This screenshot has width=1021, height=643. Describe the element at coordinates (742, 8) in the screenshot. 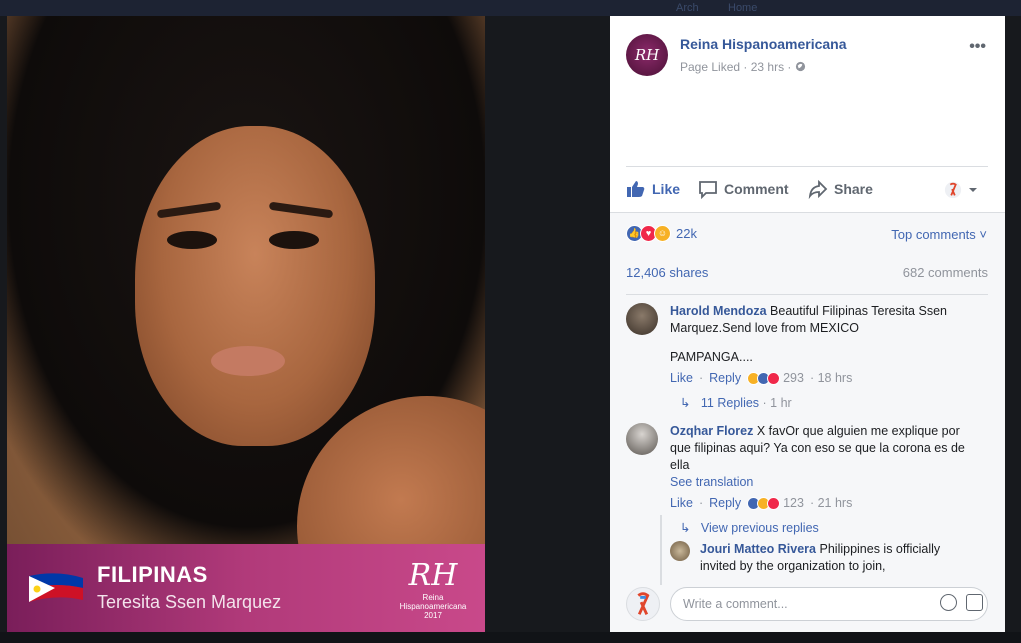

I see `navbar-home: Home` at that location.